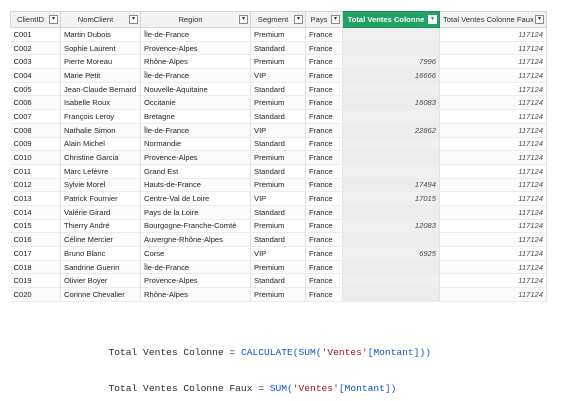 The height and width of the screenshot is (401, 568). I want to click on formula-equals: =, so click(261, 388).